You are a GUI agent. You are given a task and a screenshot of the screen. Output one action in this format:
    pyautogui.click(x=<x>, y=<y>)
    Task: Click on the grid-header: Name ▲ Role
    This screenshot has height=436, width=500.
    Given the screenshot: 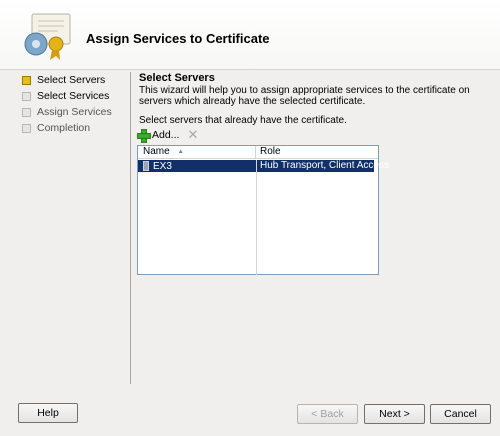 What is the action you would take?
    pyautogui.click(x=258, y=152)
    